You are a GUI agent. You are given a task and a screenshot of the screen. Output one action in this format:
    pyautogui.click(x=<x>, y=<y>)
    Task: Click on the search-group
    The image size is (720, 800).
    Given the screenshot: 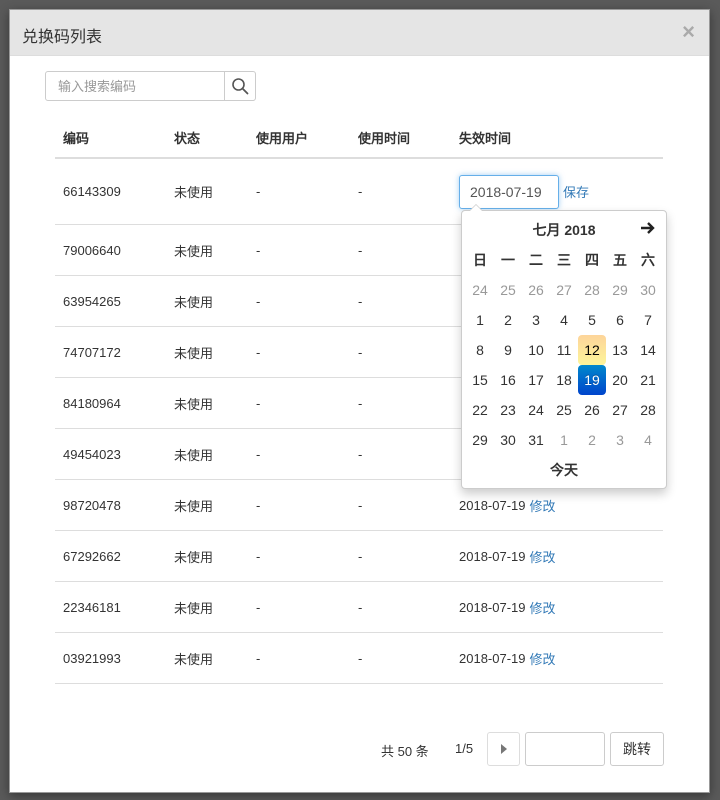 What is the action you would take?
    pyautogui.click(x=150, y=86)
    